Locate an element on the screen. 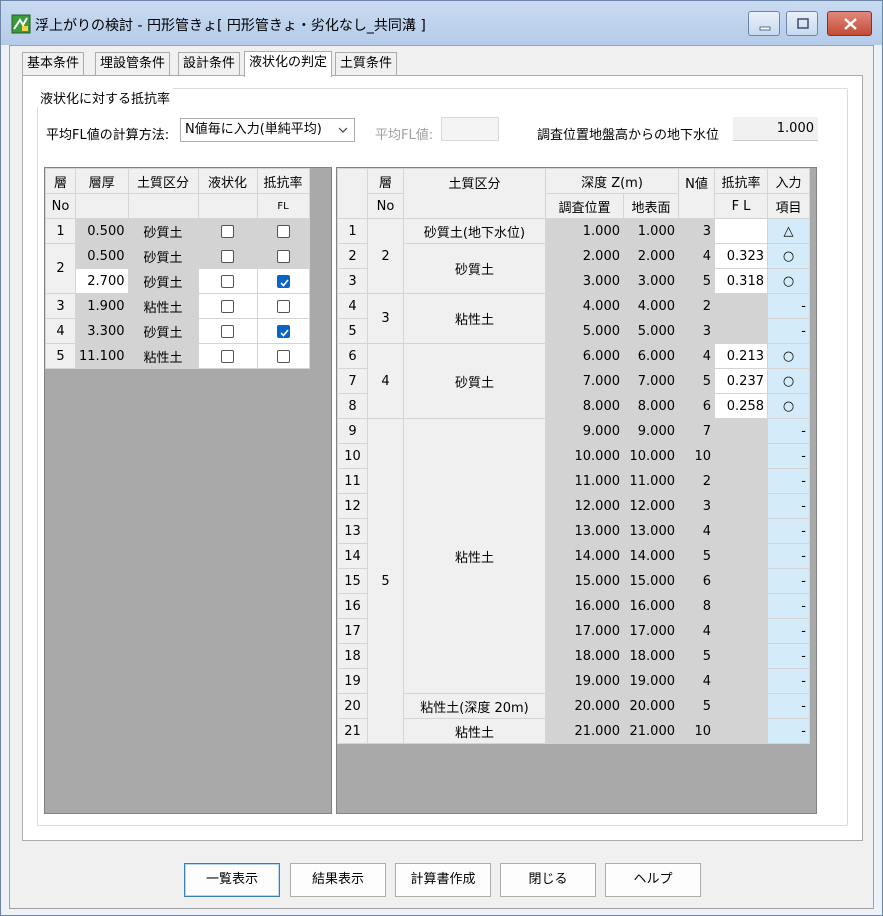 Image resolution: width=883 pixels, height=916 pixels. thickness-cell: 11.100 is located at coordinates (102, 356).